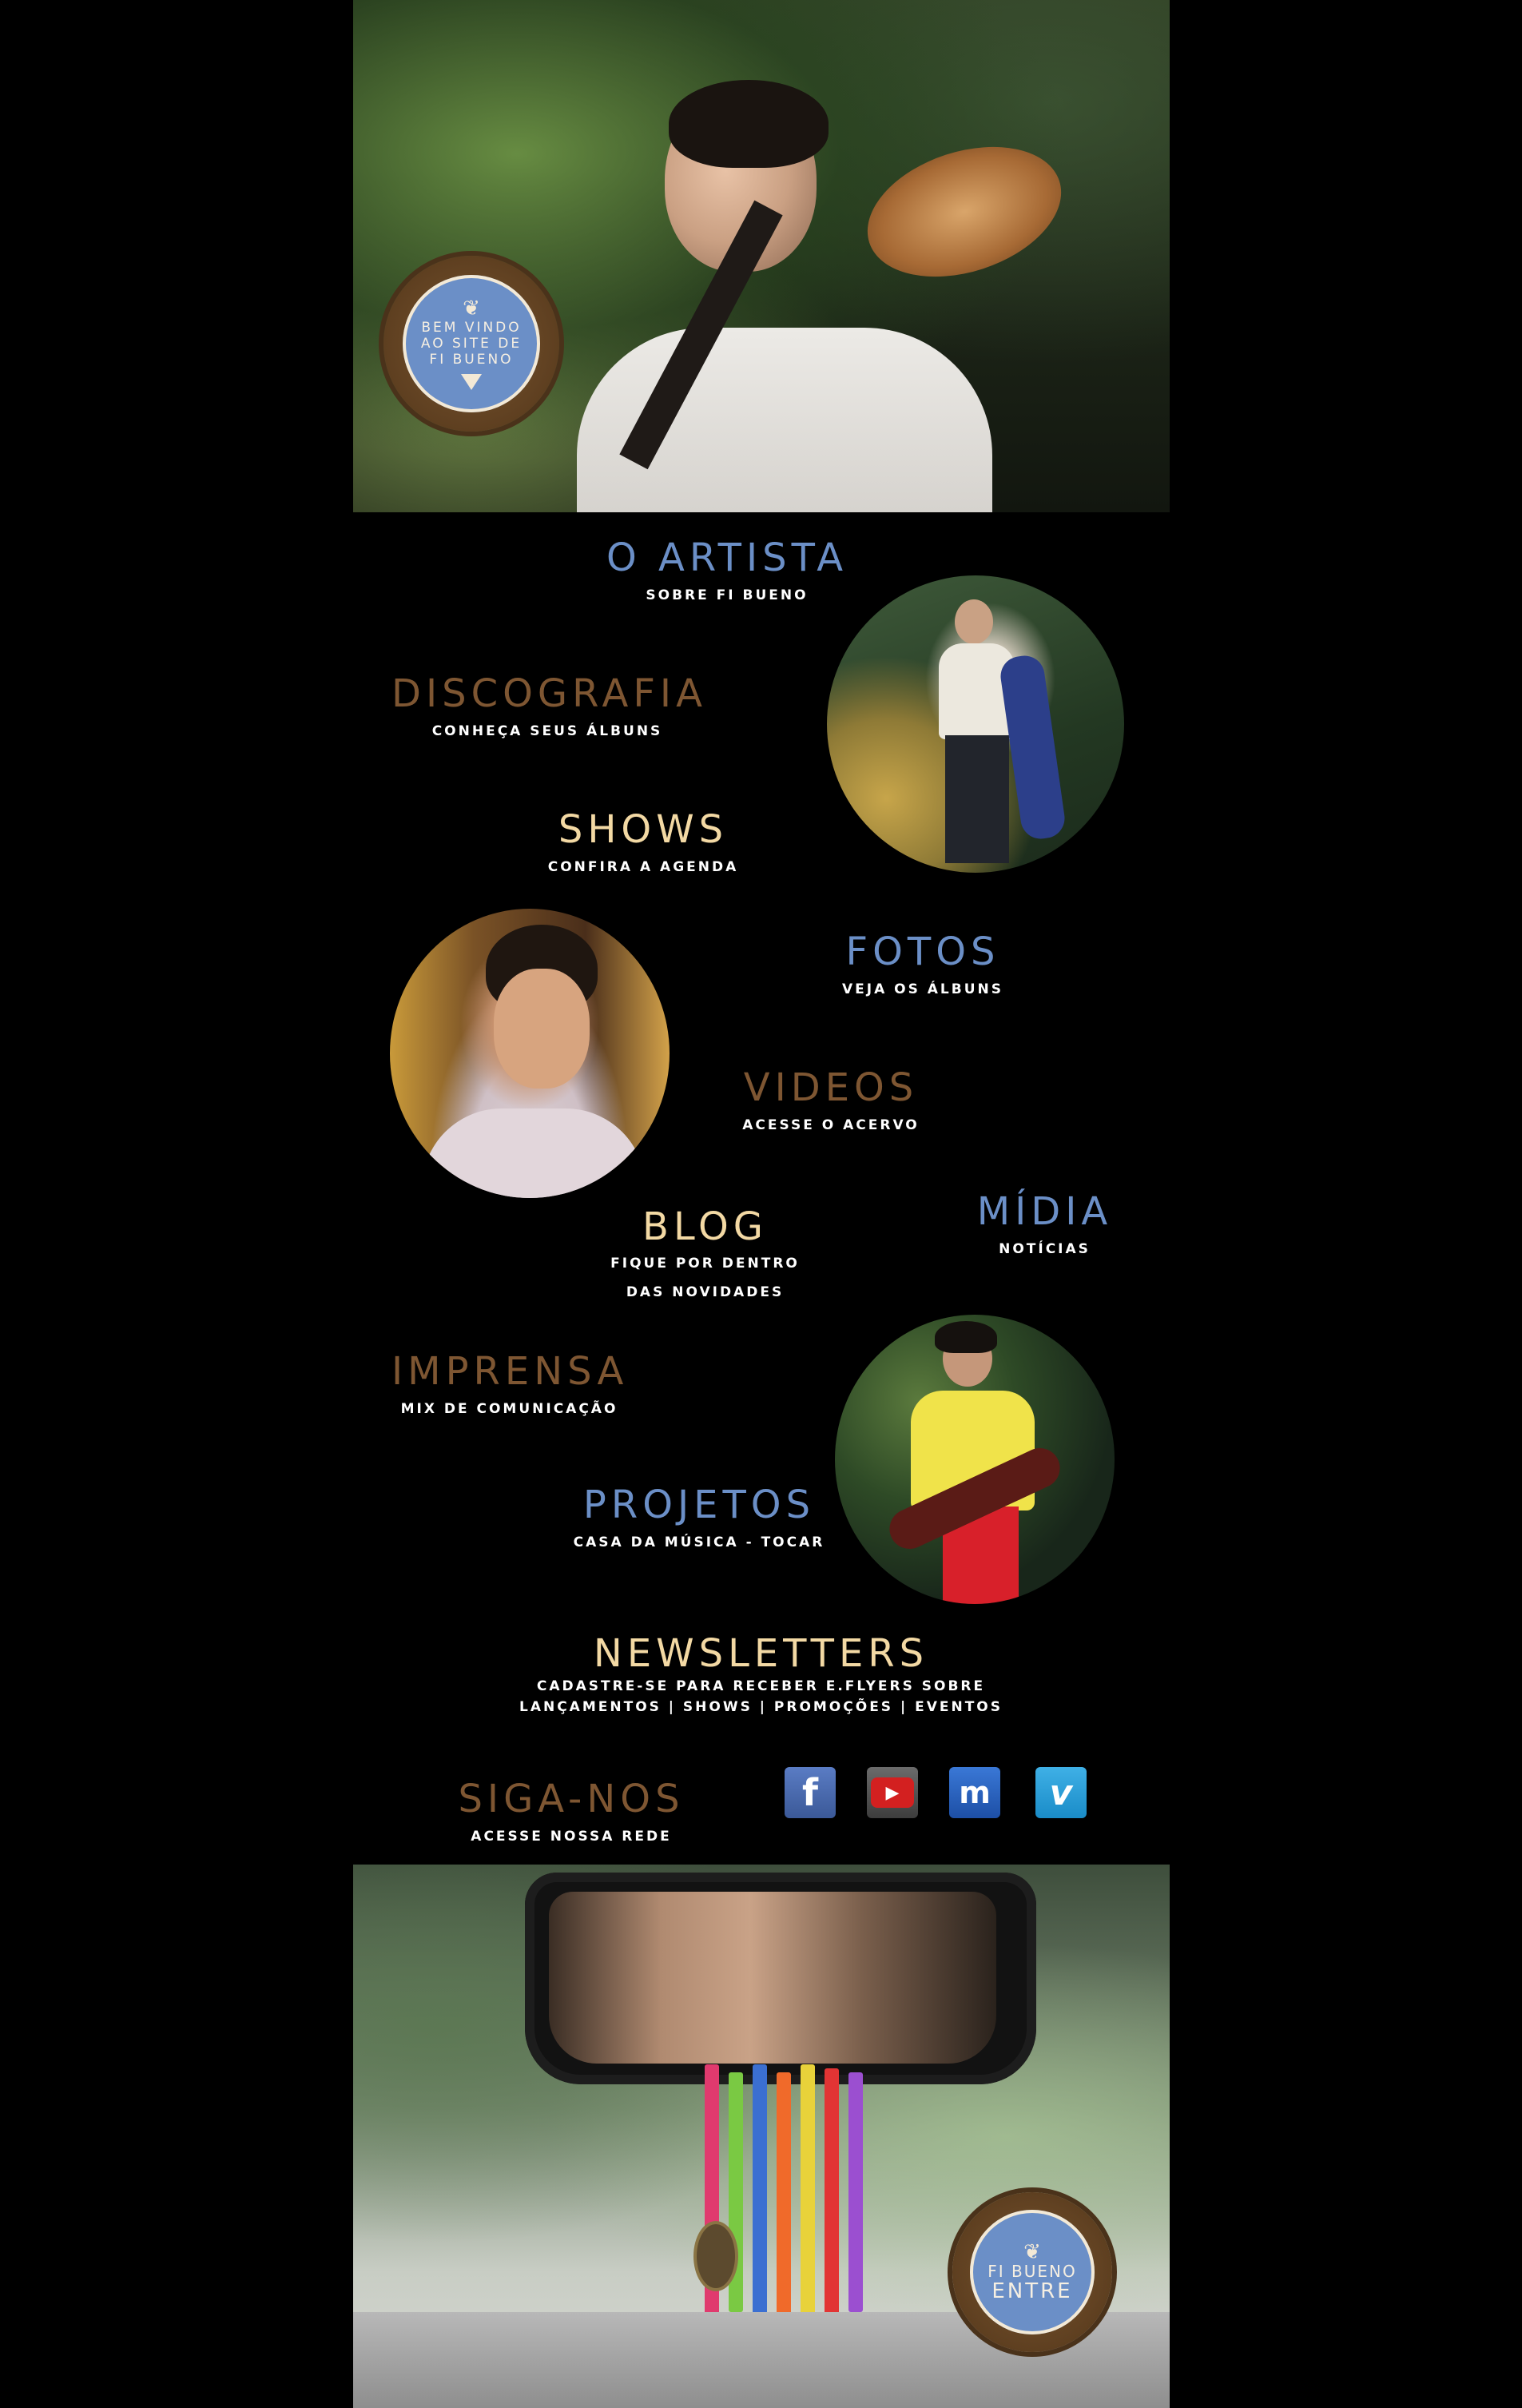 The image size is (1522, 2408). I want to click on guitar-body, so click(964, 212).